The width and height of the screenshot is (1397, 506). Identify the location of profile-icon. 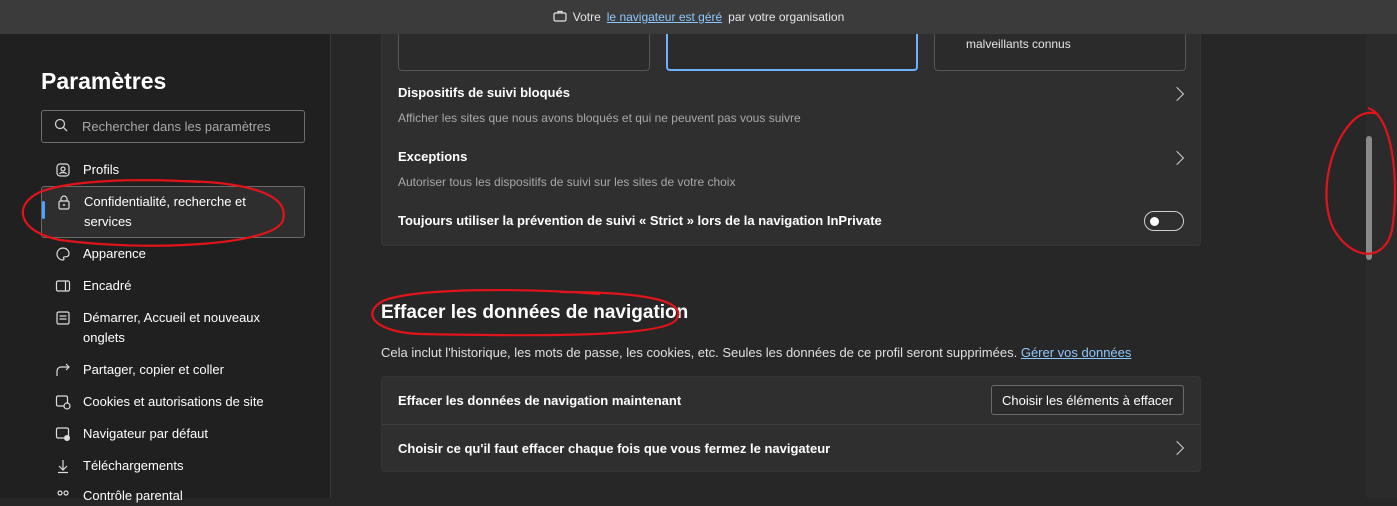
(63, 170).